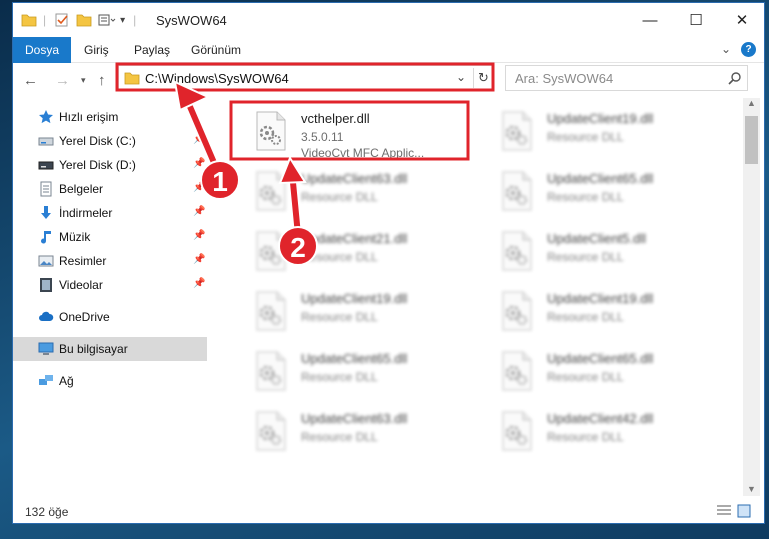  I want to click on file-detail: 3.5.0.11, so click(322, 137).